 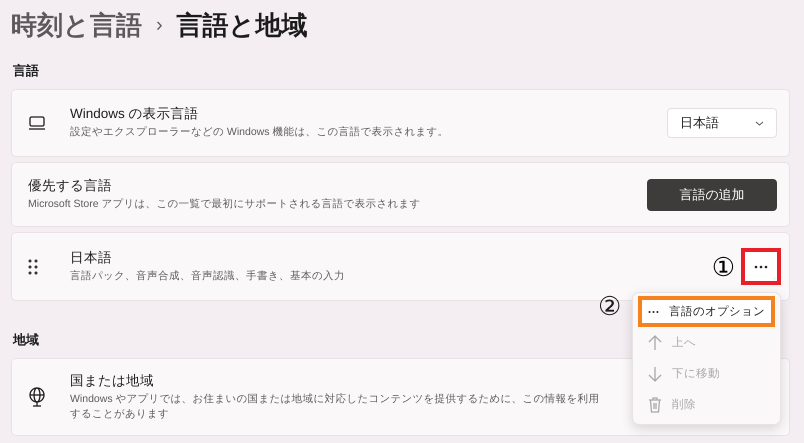 What do you see at coordinates (112, 381) in the screenshot?
I see `setting-title: 国または地域` at bounding box center [112, 381].